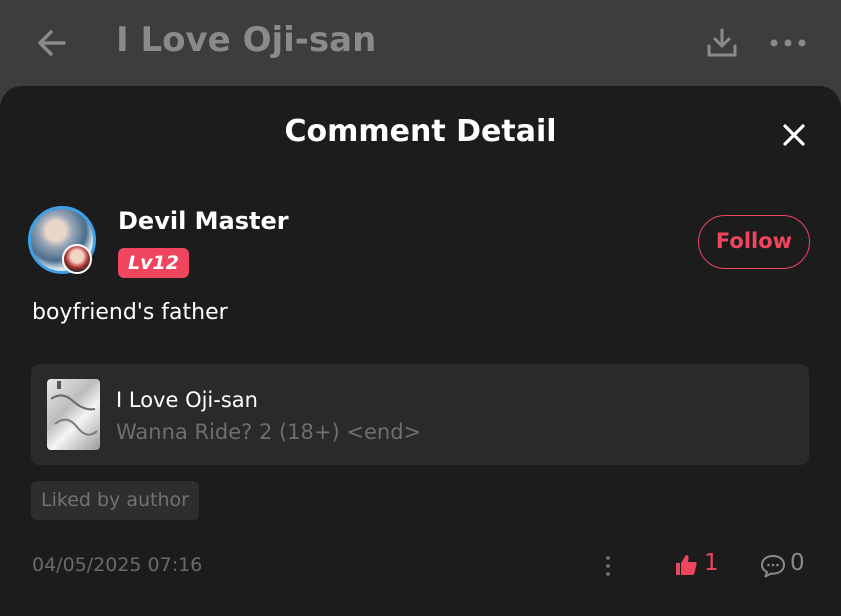  Describe the element at coordinates (130, 312) in the screenshot. I see `comment-text: boyfriend's father` at that location.